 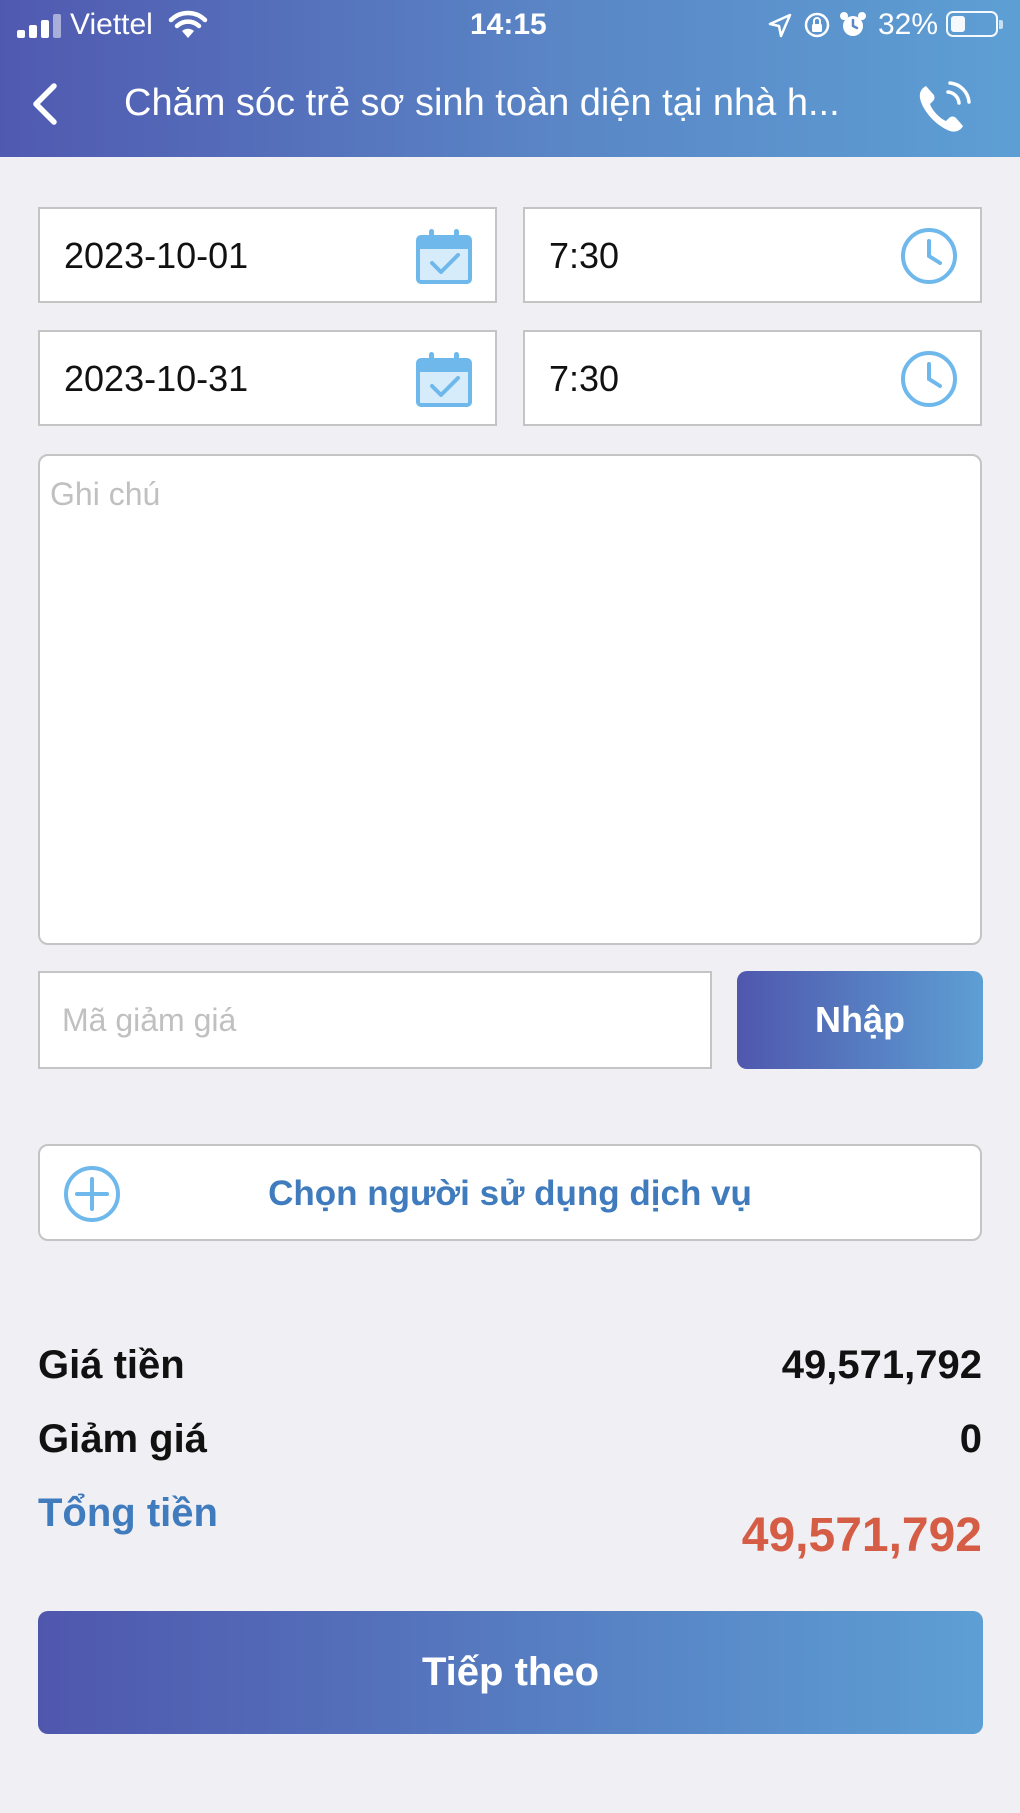 What do you see at coordinates (156, 255) in the screenshot?
I see `start-date-value: 2023-10-01` at bounding box center [156, 255].